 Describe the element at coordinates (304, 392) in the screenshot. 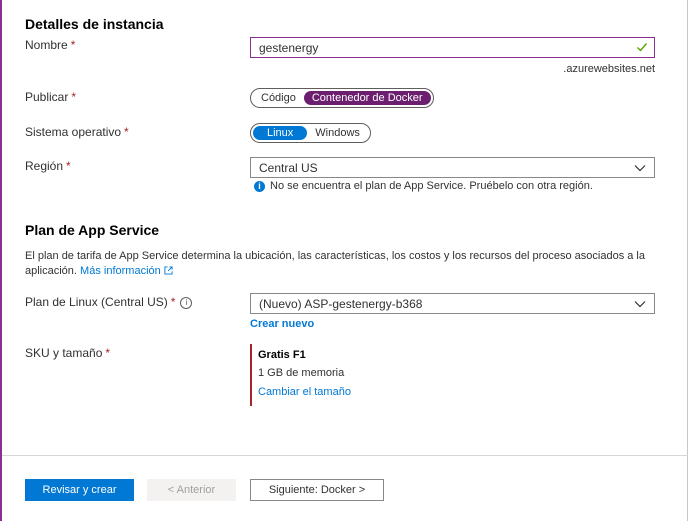

I see `change-size-link: Cambiar el tamaño` at that location.